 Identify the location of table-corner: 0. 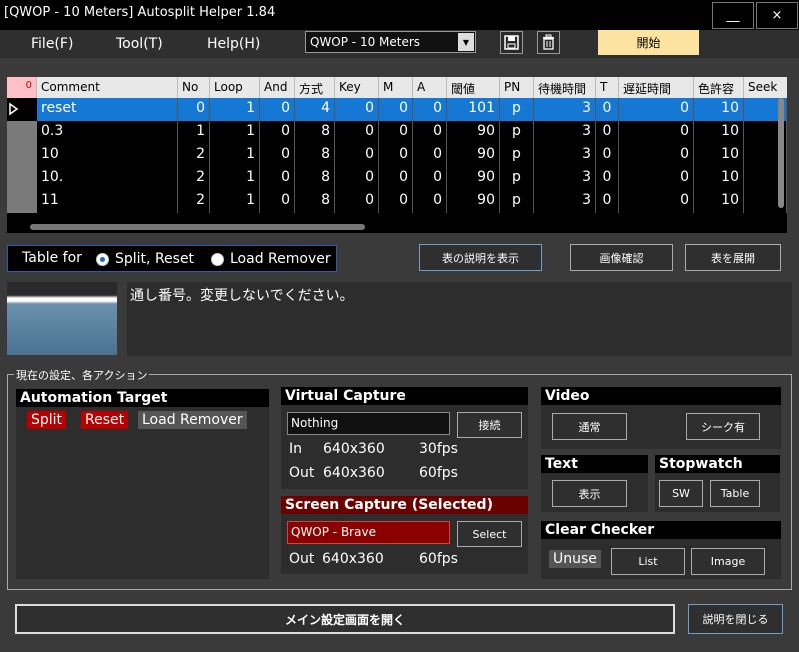
(22, 87).